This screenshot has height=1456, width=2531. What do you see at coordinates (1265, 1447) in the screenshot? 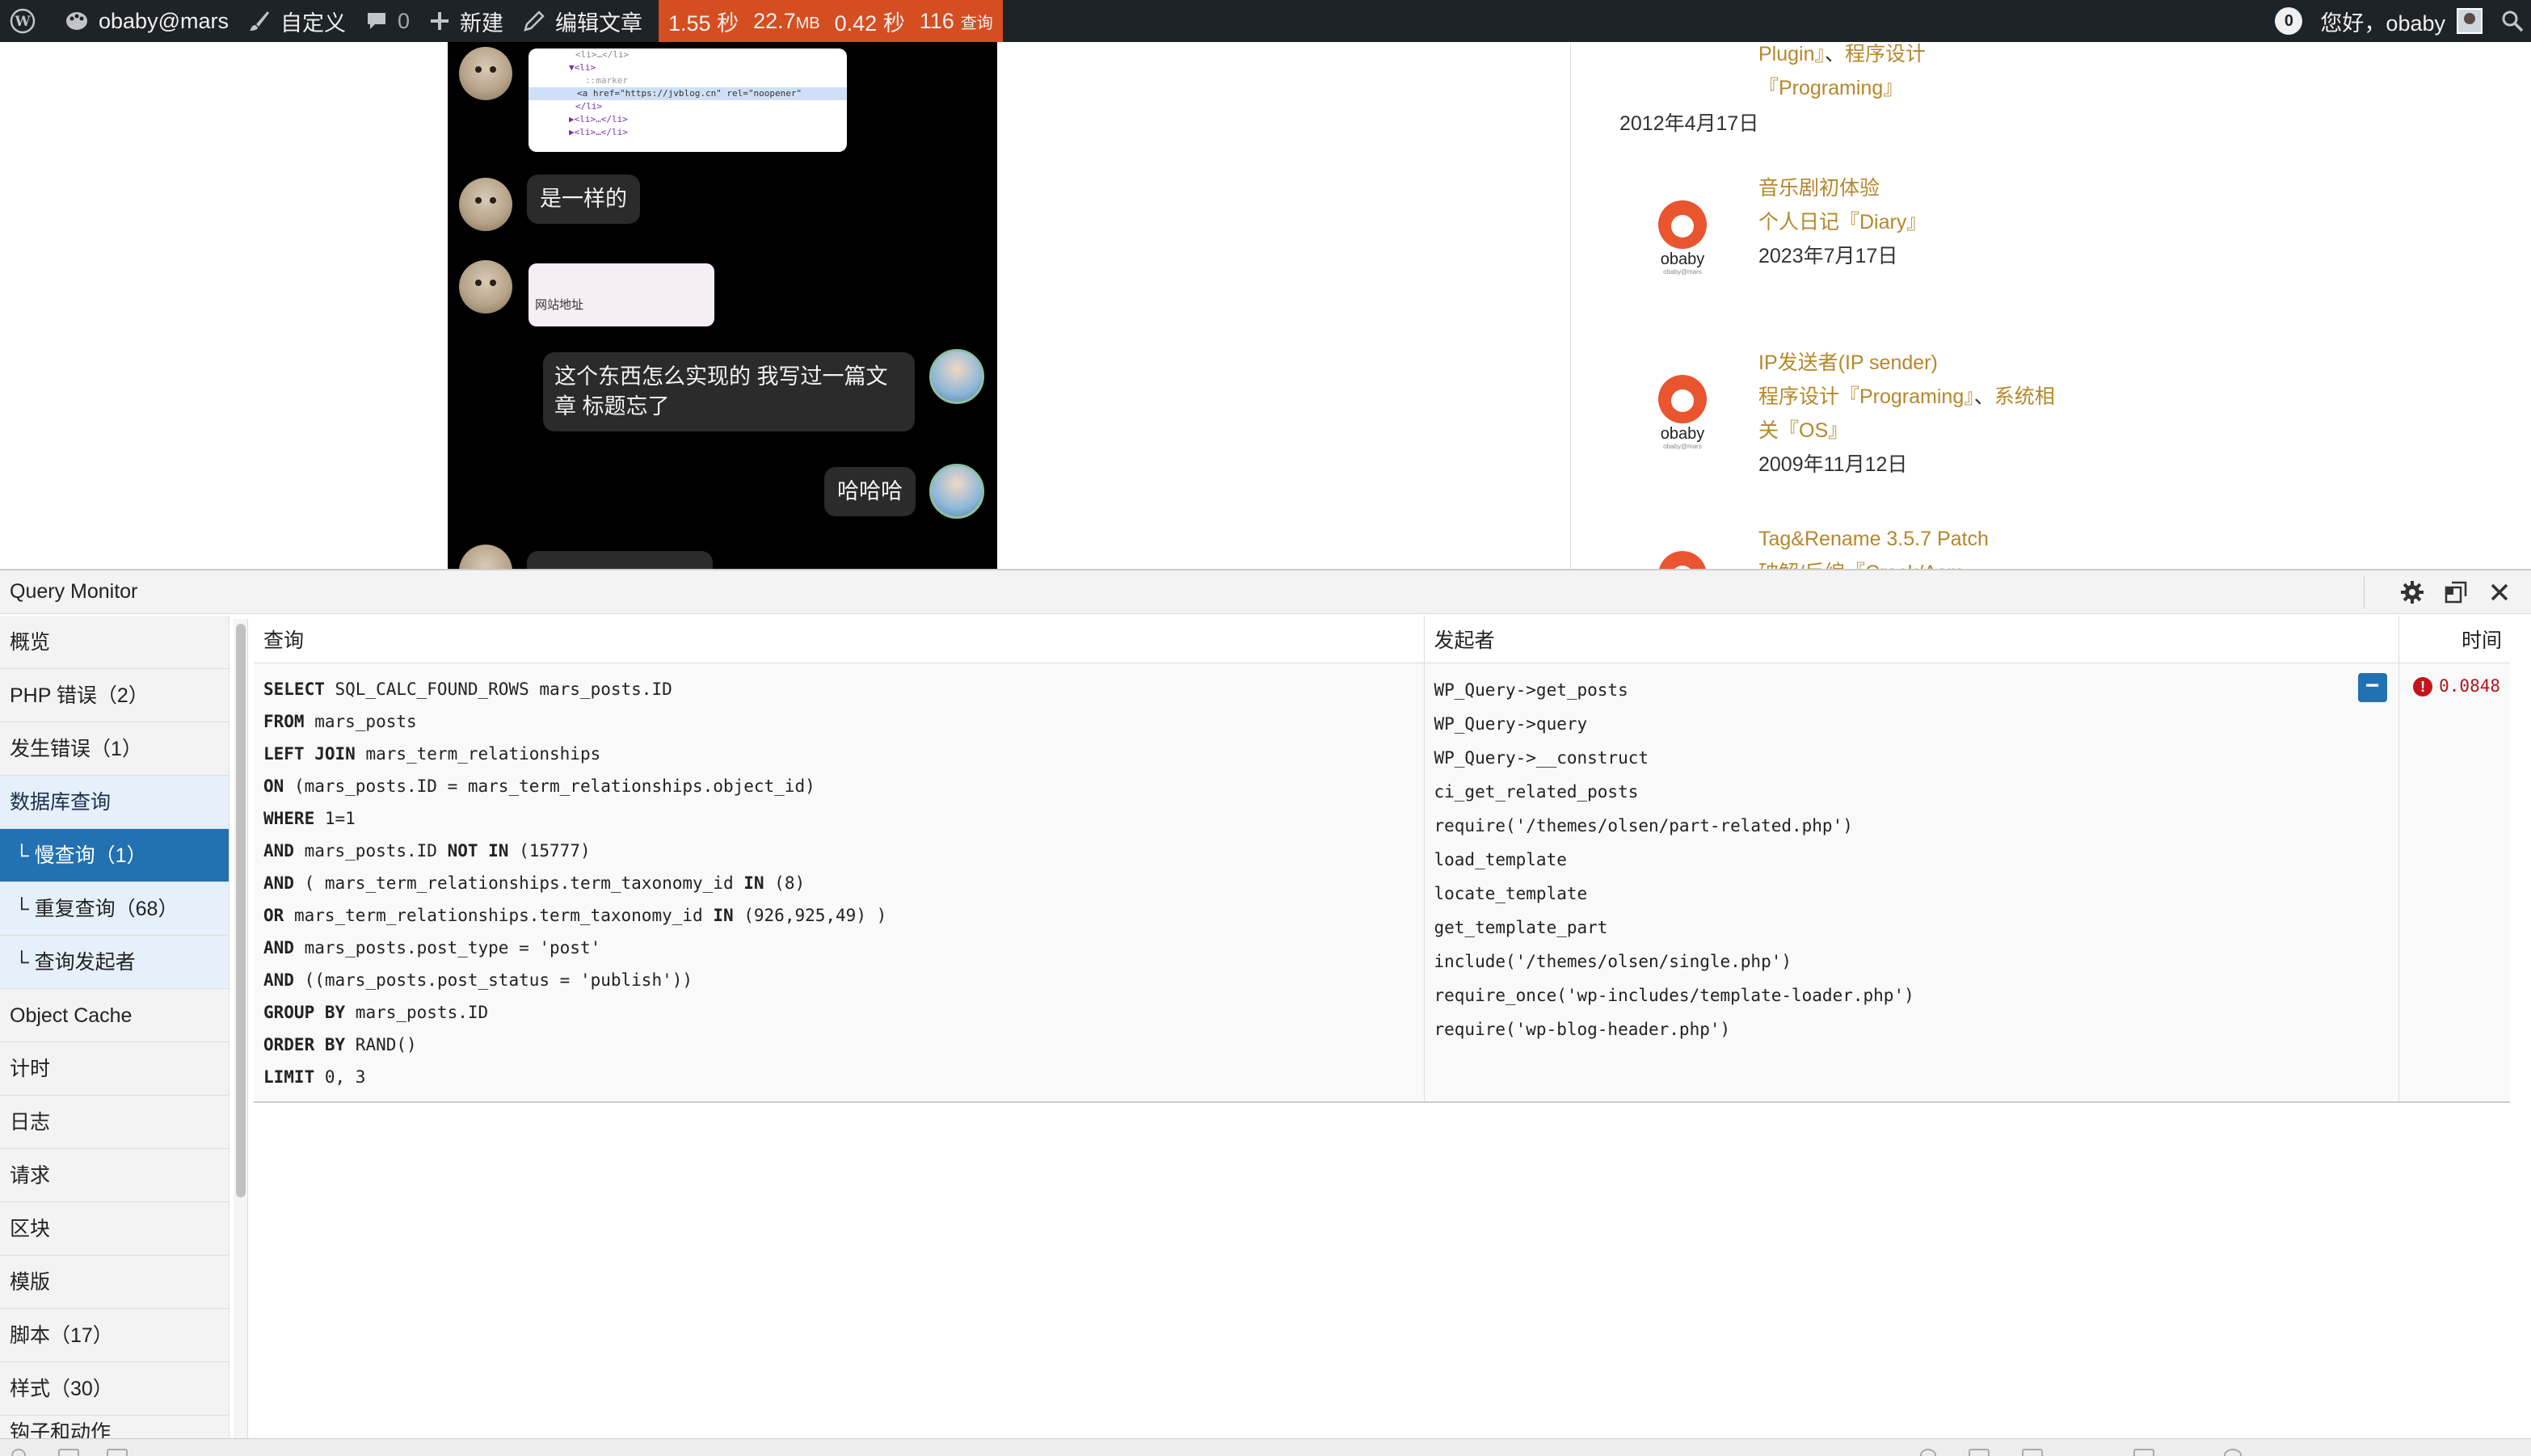
I see `bottom-status-bar` at bounding box center [1265, 1447].